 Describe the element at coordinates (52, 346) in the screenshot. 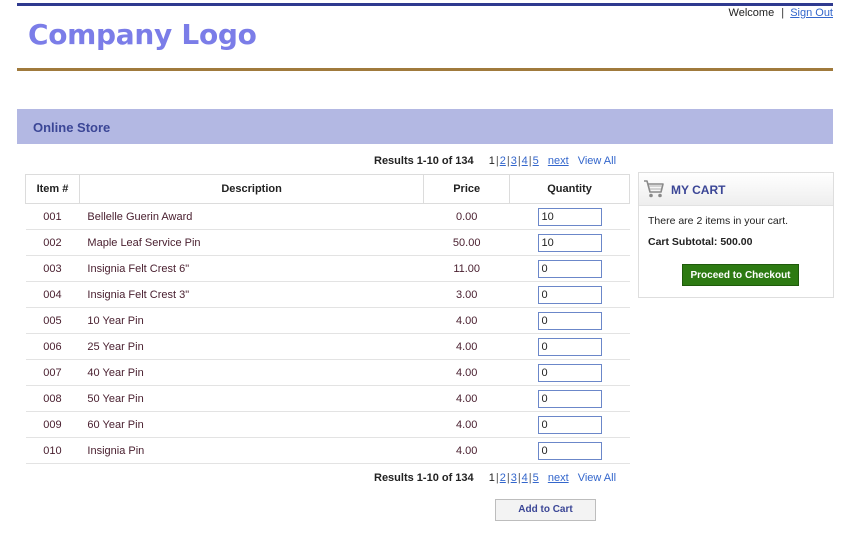

I see `item-number: 006` at that location.